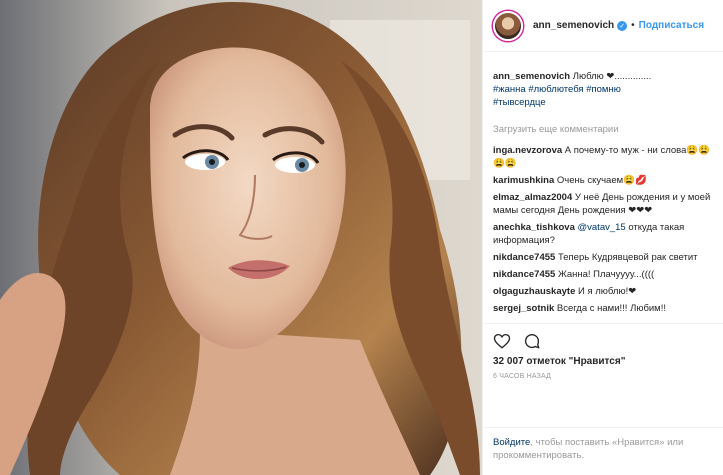  I want to click on comment-text: Очень скучаем😩💋, so click(600, 180).